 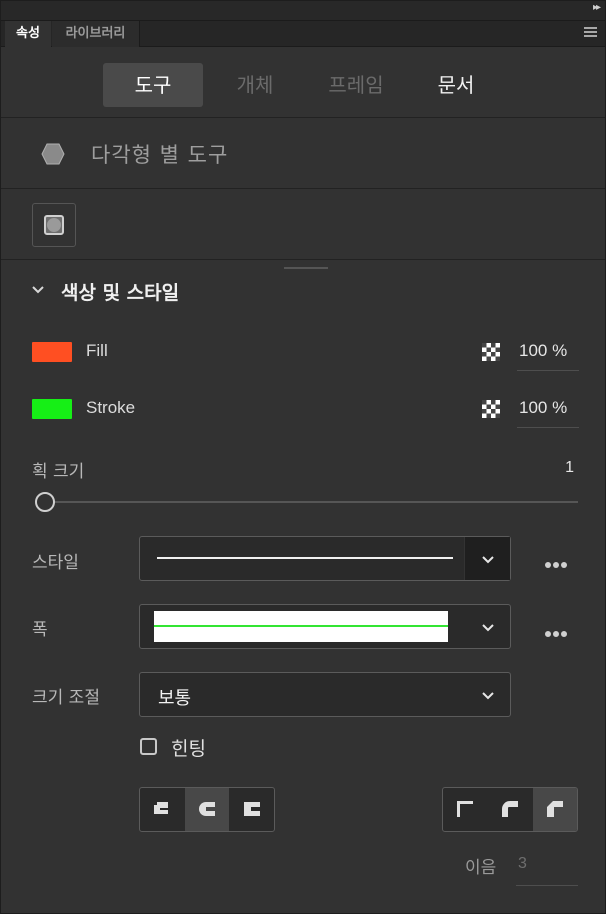 What do you see at coordinates (303, 352) in the screenshot?
I see `fill-row: Fill 100 %` at bounding box center [303, 352].